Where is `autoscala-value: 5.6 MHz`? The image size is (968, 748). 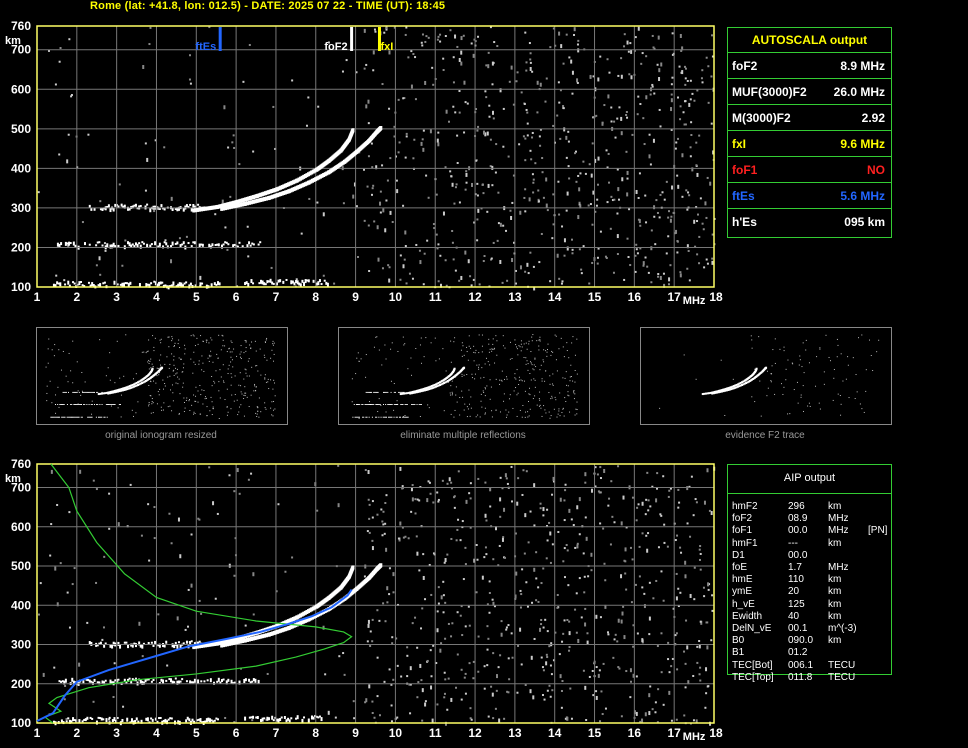 autoscala-value: 5.6 MHz is located at coordinates (862, 196).